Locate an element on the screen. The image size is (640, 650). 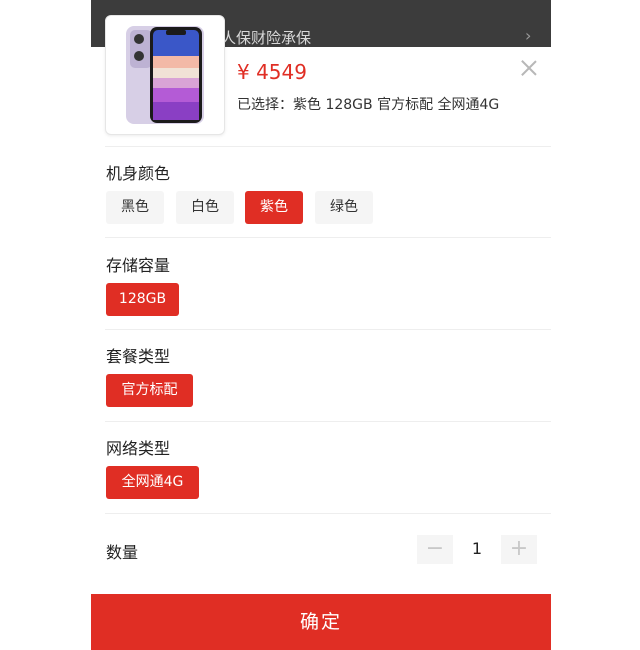
selected-spec-summary: 已选择：紫色 128GB 官方标配 全网通4G is located at coordinates (368, 105).